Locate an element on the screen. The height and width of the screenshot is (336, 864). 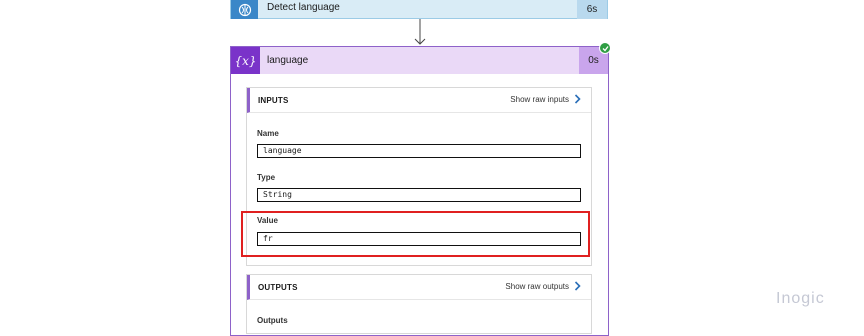
value-highlight-box is located at coordinates (415, 234).